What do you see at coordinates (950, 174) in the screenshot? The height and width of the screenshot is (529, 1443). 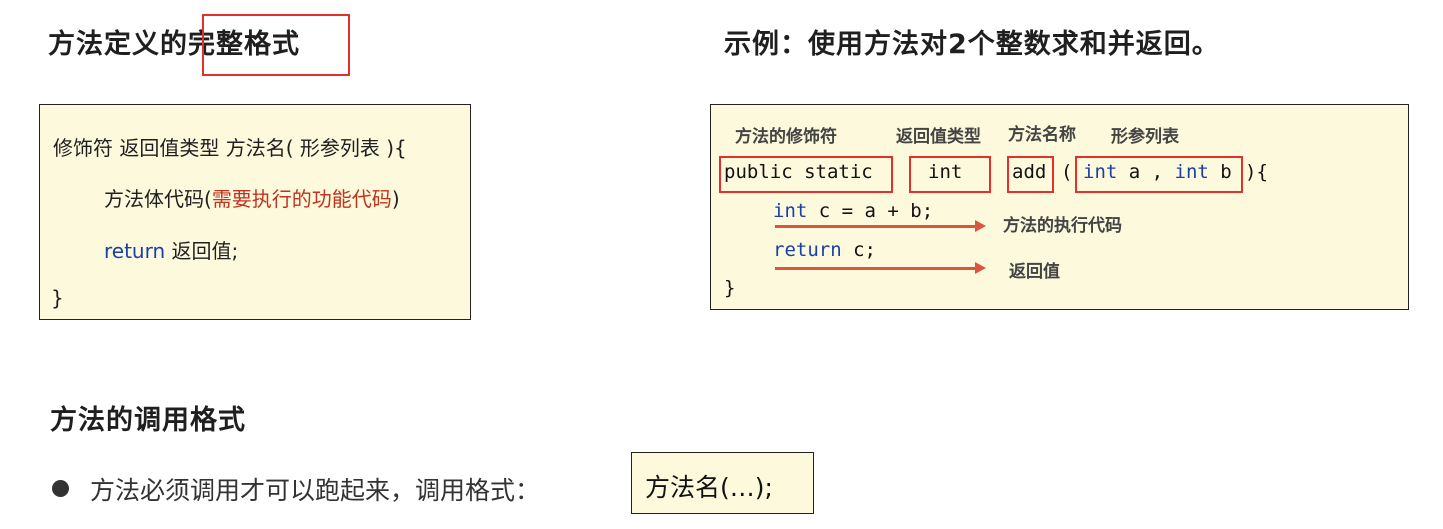 I see `box-return-type` at bounding box center [950, 174].